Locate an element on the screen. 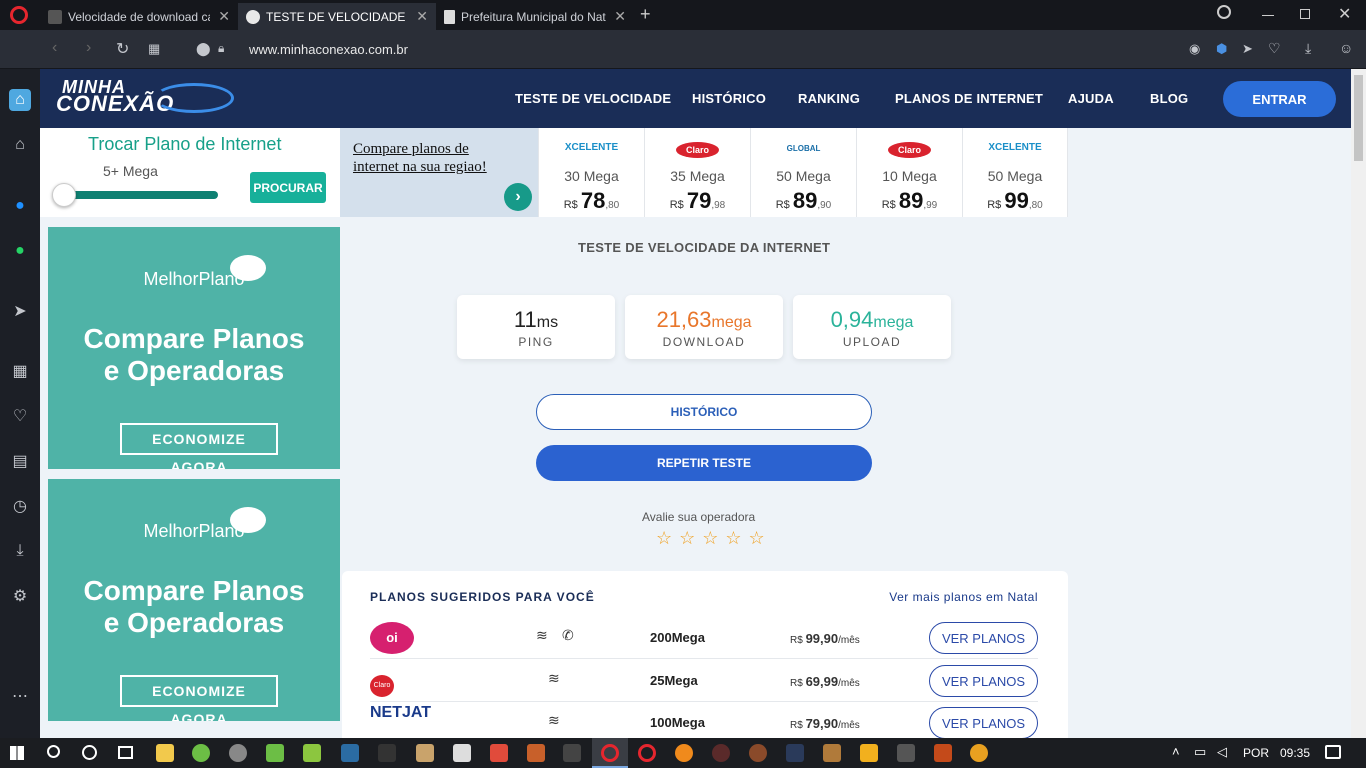  snapshot-icon: ◉ is located at coordinates (1194, 49).